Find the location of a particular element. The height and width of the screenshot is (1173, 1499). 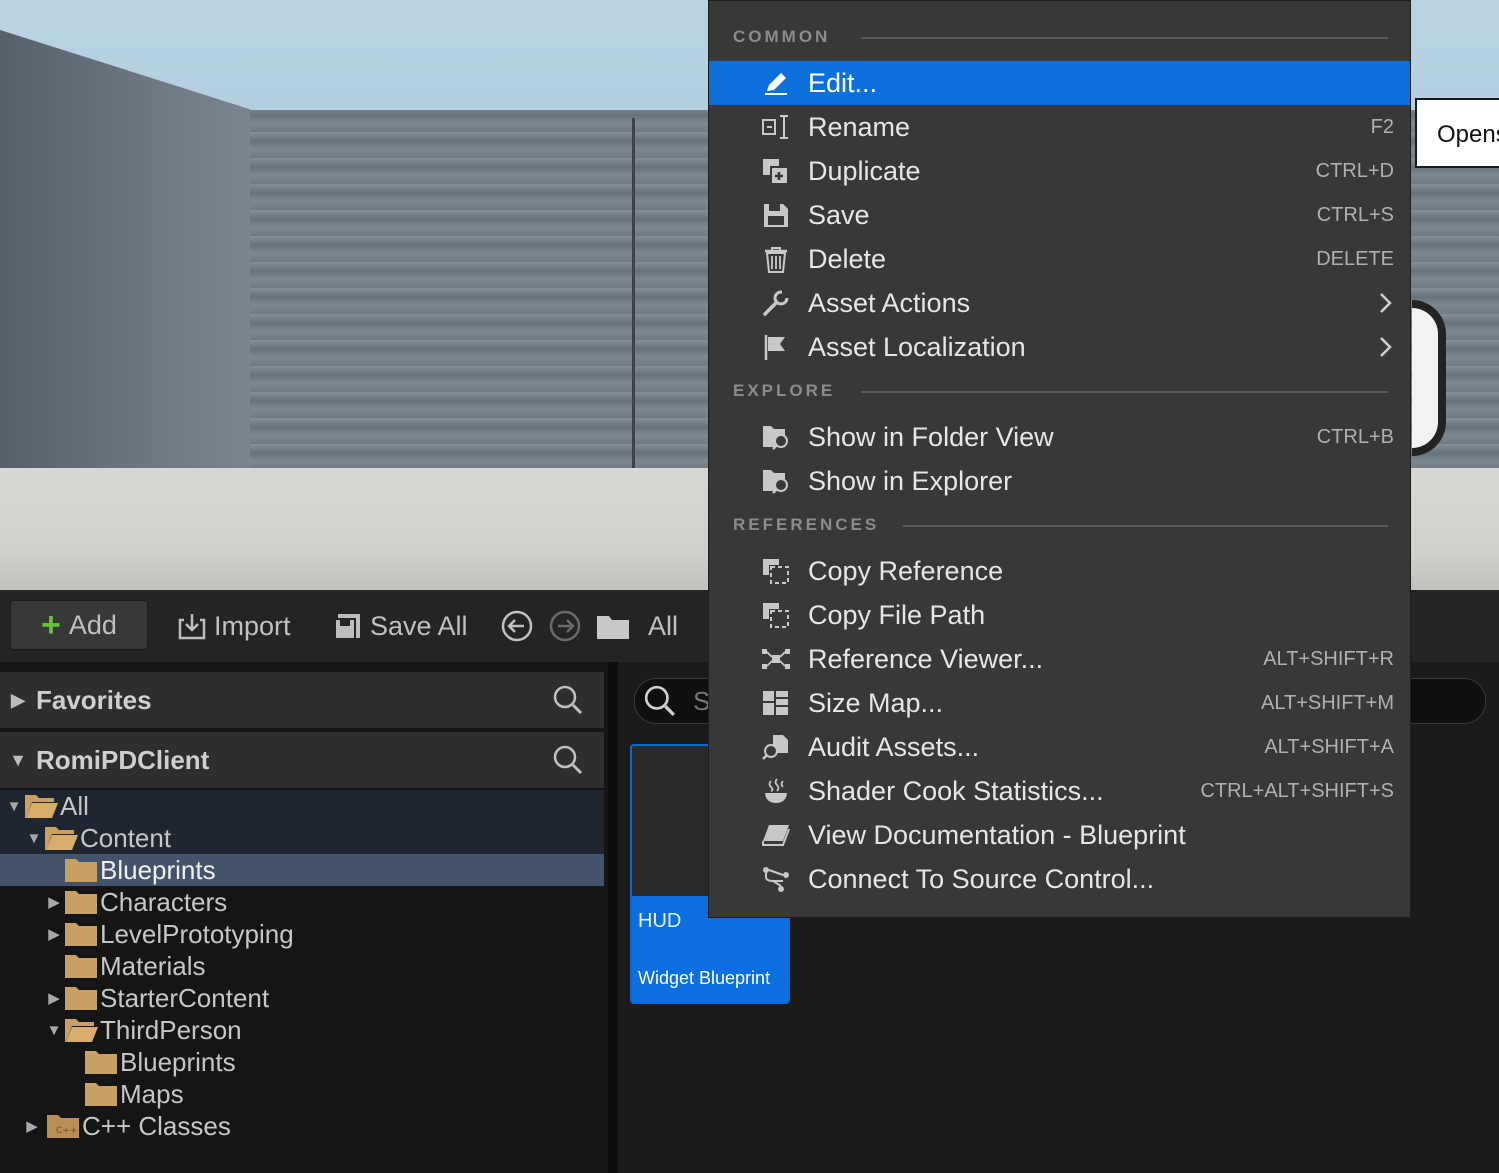

tree-label: C++ Classes is located at coordinates (156, 1125).